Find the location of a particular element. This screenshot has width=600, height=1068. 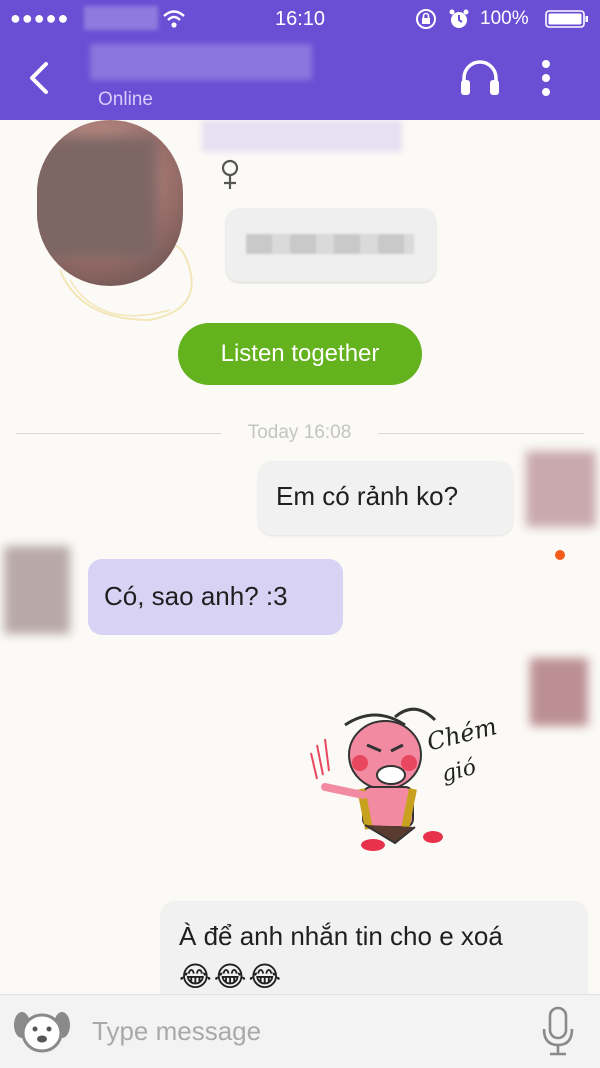

status-bar: ●●●●● 16:10 100% is located at coordinates (300, 19).